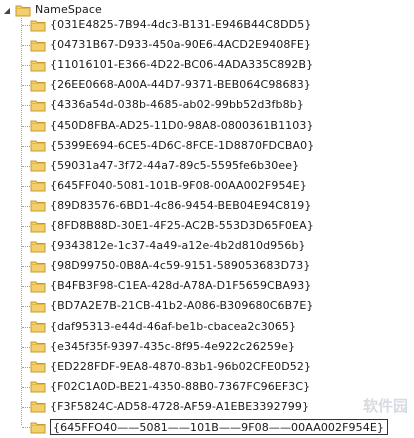 This screenshot has height=438, width=414. I want to click on tree-node-key: {645FF040-5081-101B-9F08-00AA002F954E}, so click(168, 186).